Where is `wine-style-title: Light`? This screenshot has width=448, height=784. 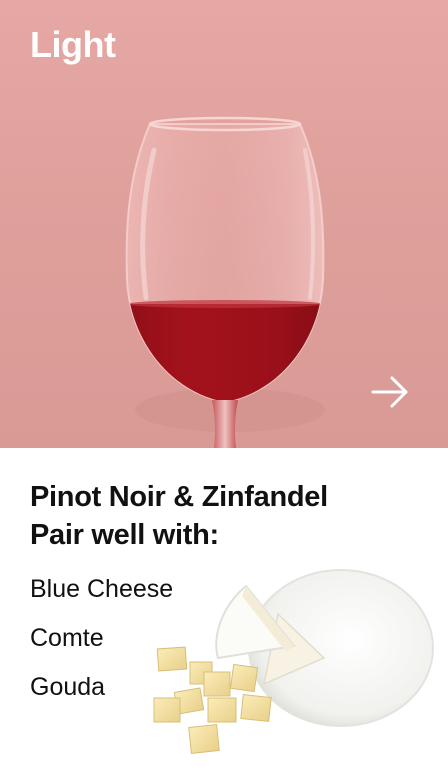 wine-style-title: Light is located at coordinates (73, 44).